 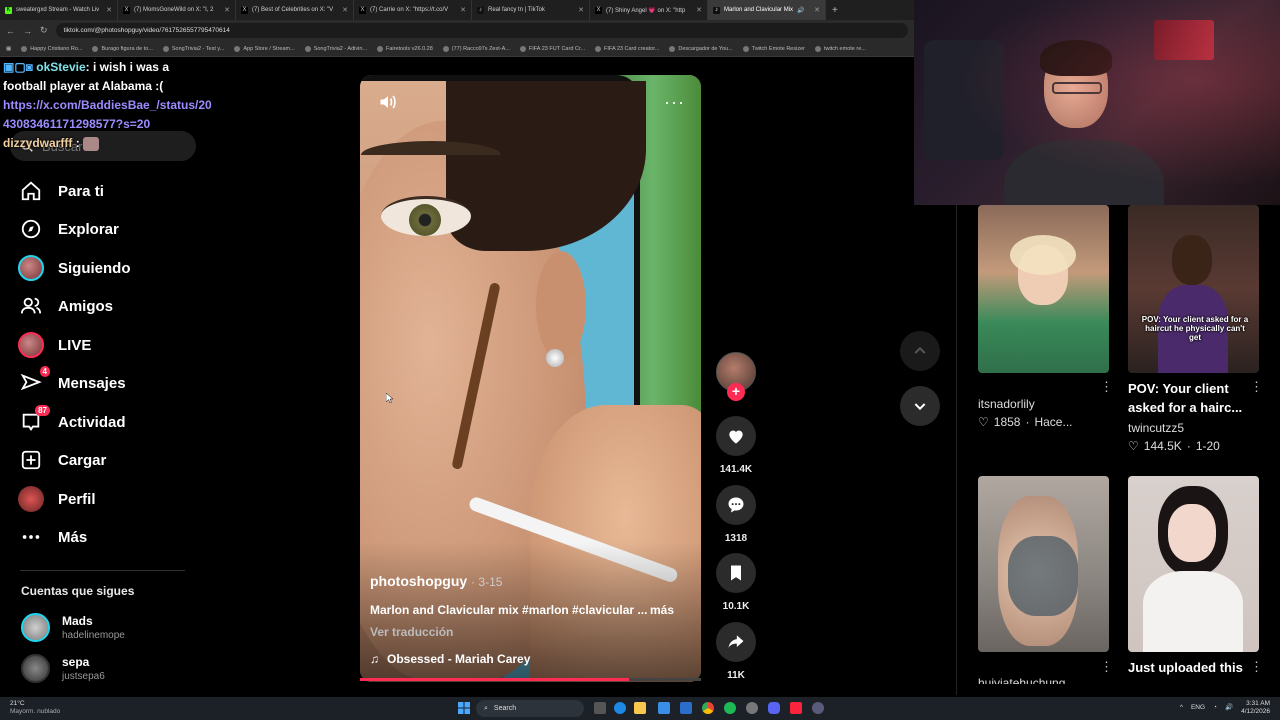 I want to click on sidebar-item-mensajes: 4 Mensajes, so click(x=103, y=382).